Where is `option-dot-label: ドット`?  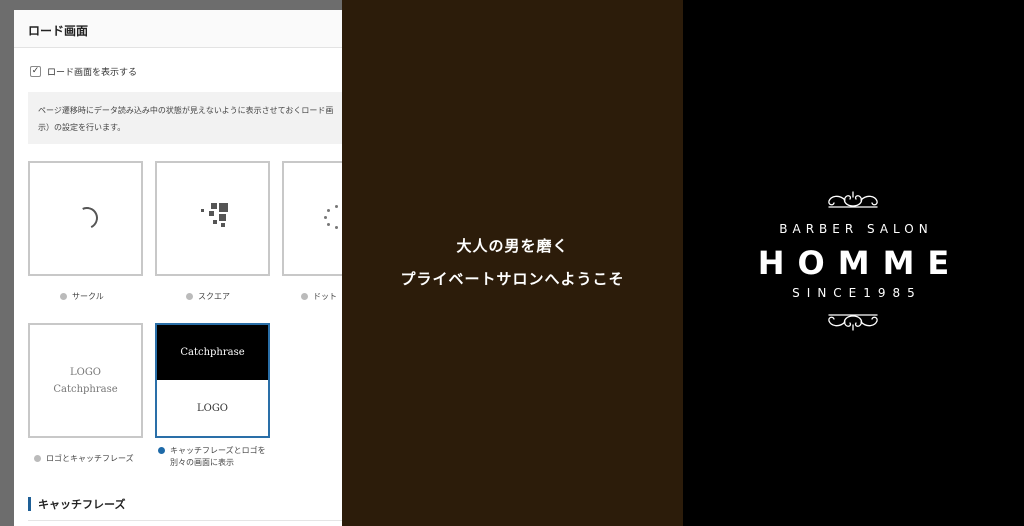 option-dot-label: ドット is located at coordinates (319, 297).